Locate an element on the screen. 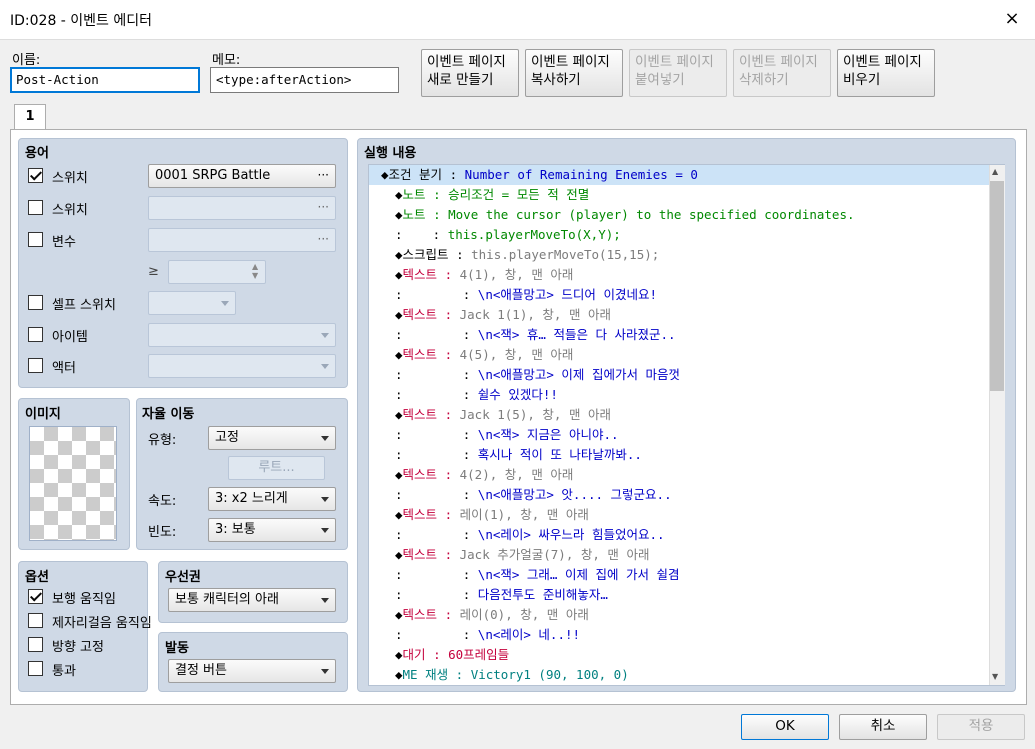 The height and width of the screenshot is (749, 1035). speed-select: 3: x2 느리게 is located at coordinates (272, 499).